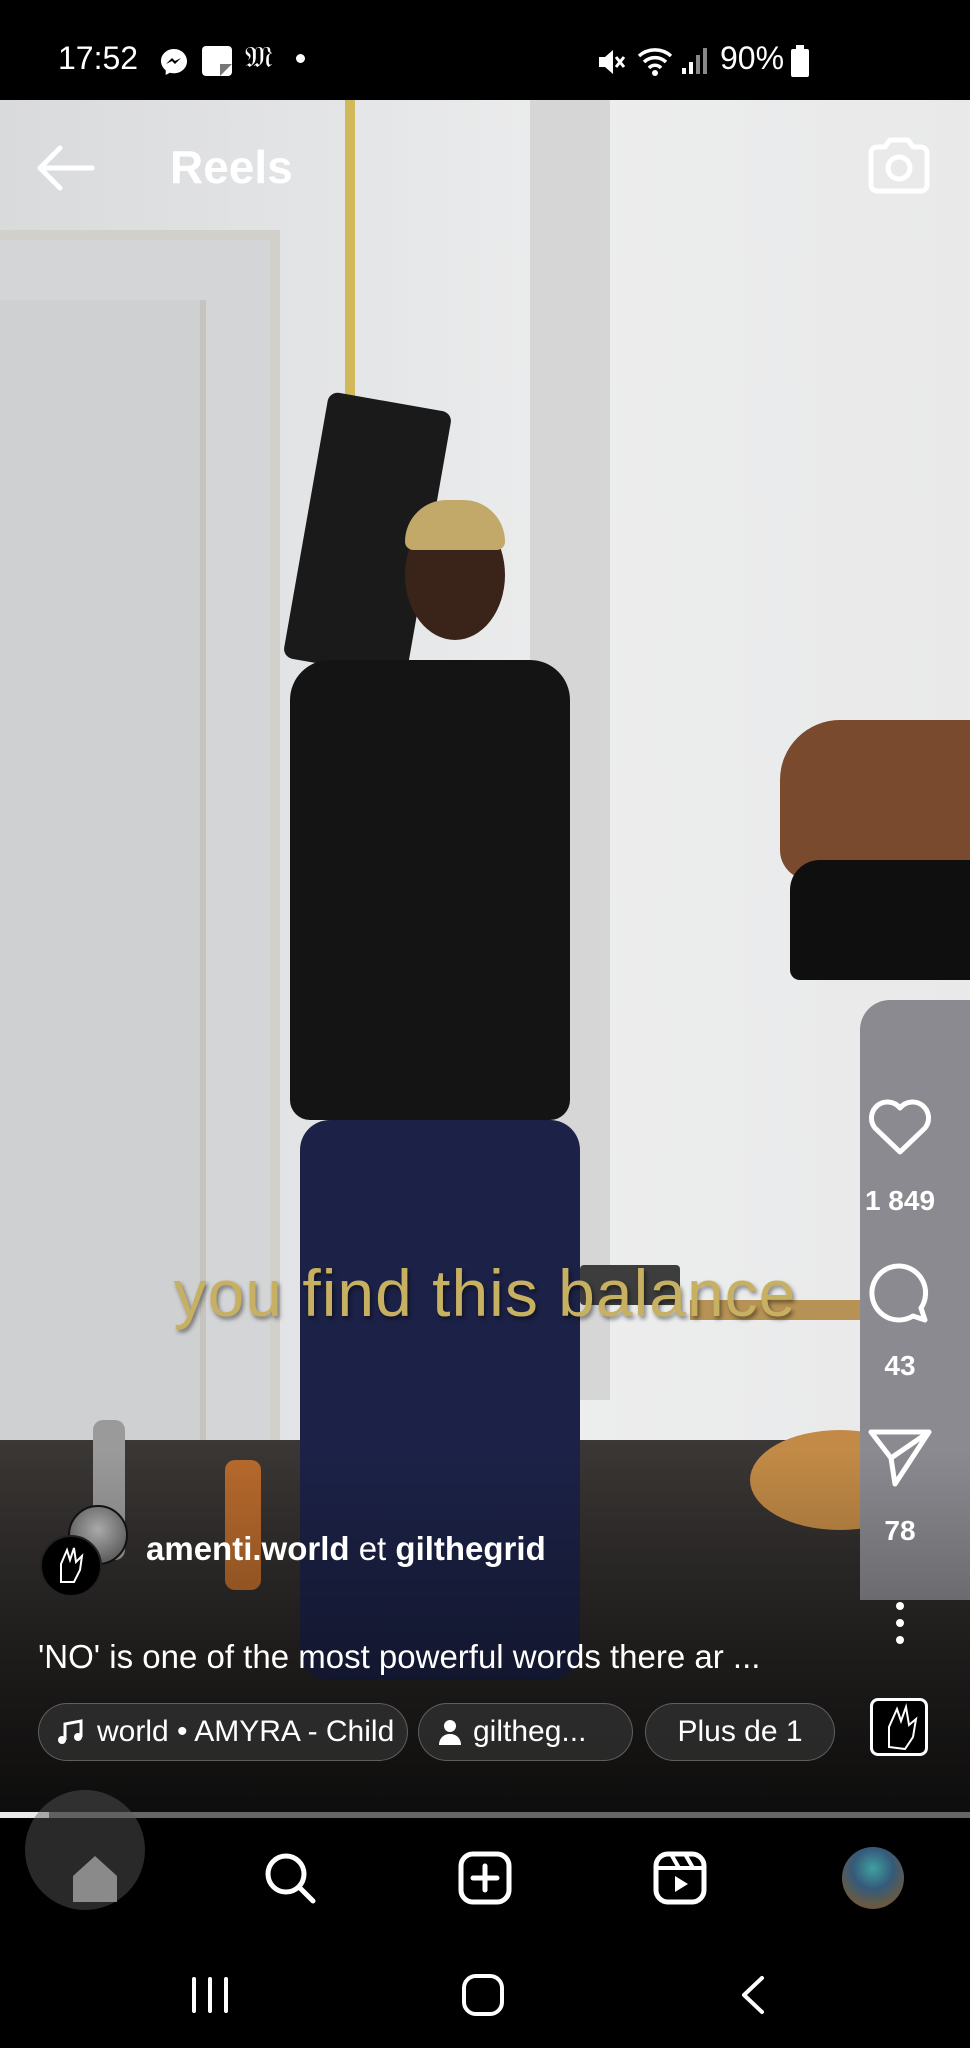 This screenshot has width=970, height=2048. I want to click on notes-icon, so click(217, 61).